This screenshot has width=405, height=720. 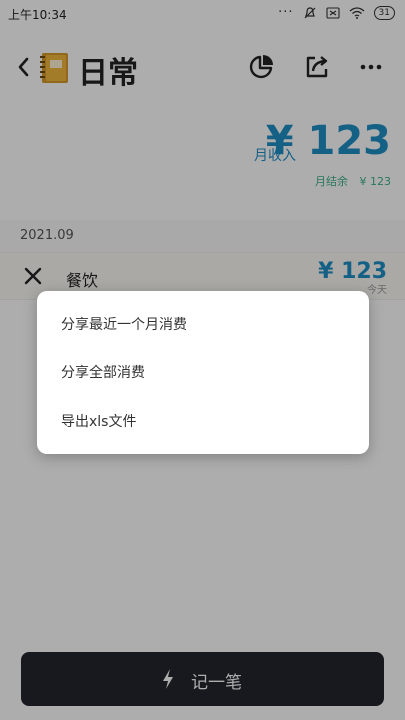 What do you see at coordinates (206, 373) in the screenshot?
I see `menu-item-share-all: 分享全部消费` at bounding box center [206, 373].